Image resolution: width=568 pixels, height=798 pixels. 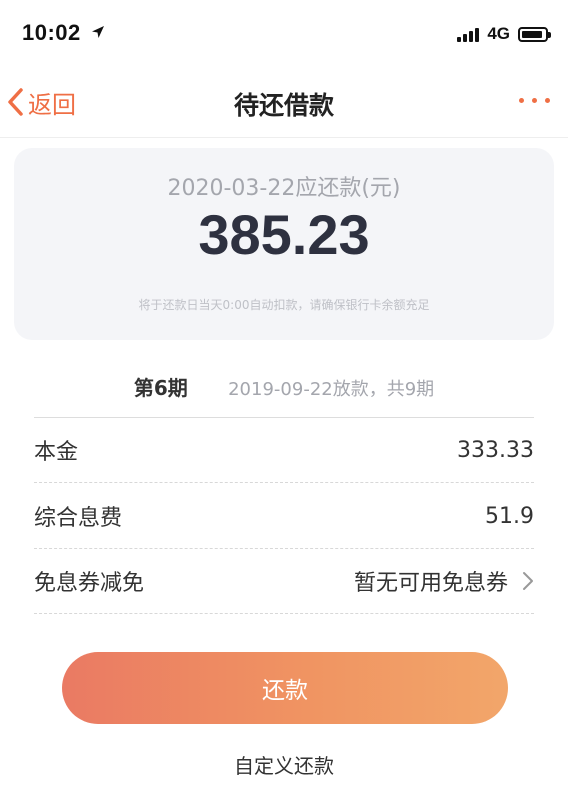 I want to click on nav-bar: 返回 待还借款, so click(x=284, y=101).